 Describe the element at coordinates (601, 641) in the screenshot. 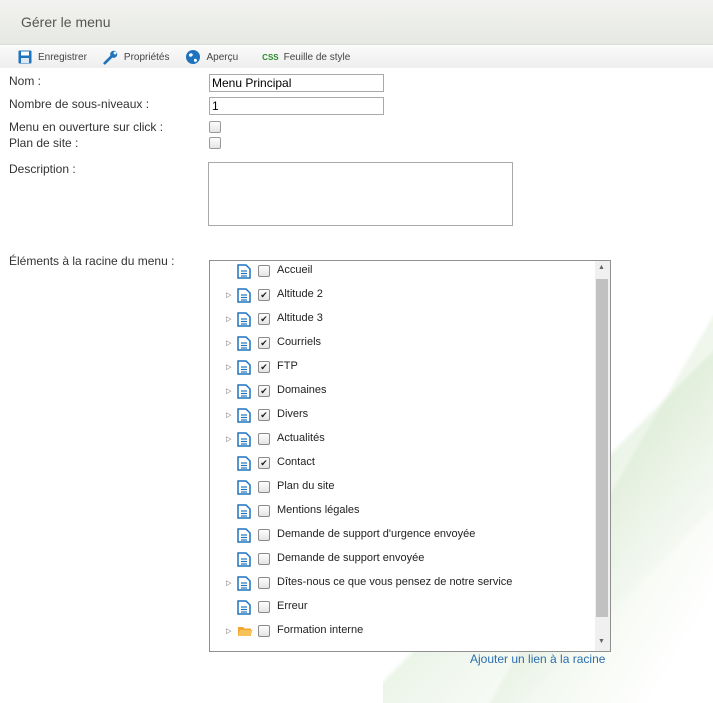

I see `scroll-down-arrow-icon: ▼` at that location.